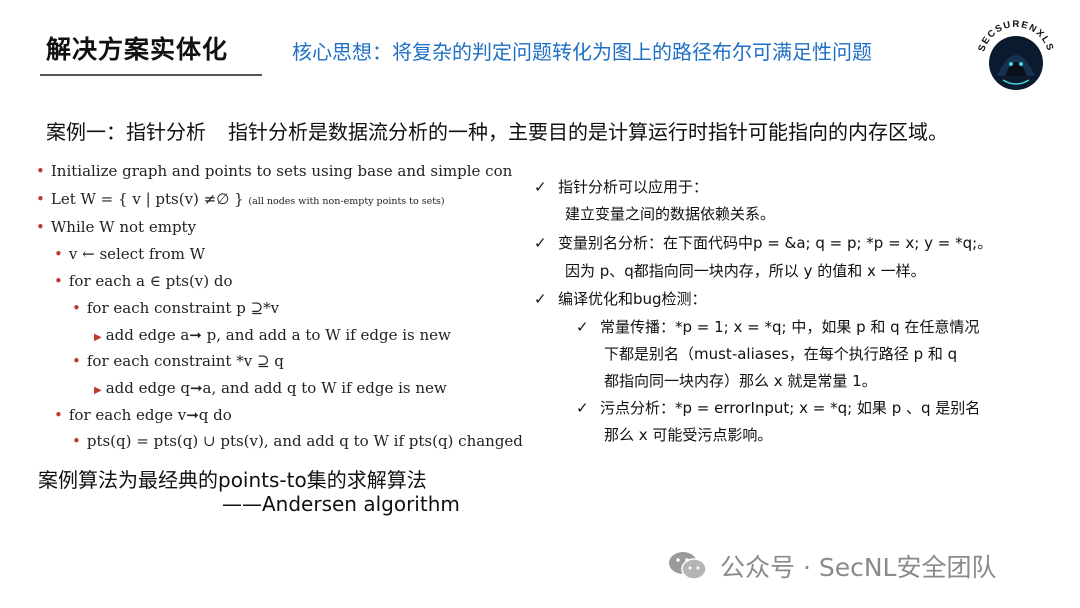 The image size is (1080, 608). What do you see at coordinates (126, 132) in the screenshot?
I see `case-label: 案例一：指针分析` at bounding box center [126, 132].